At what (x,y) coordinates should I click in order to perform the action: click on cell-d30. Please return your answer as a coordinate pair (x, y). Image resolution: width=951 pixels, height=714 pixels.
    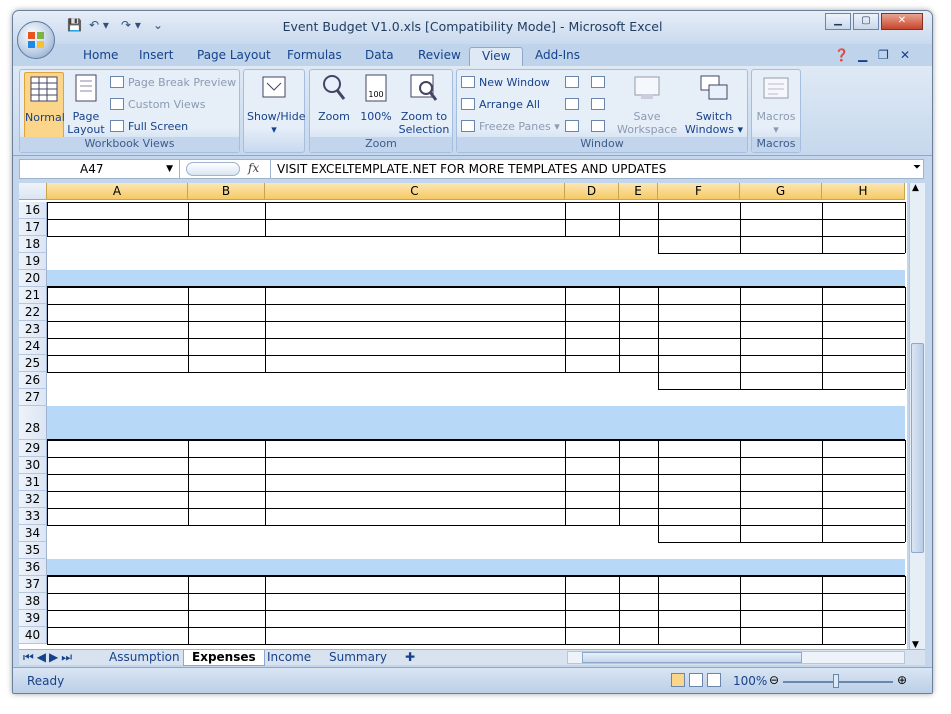
    Looking at the image, I should click on (592, 465).